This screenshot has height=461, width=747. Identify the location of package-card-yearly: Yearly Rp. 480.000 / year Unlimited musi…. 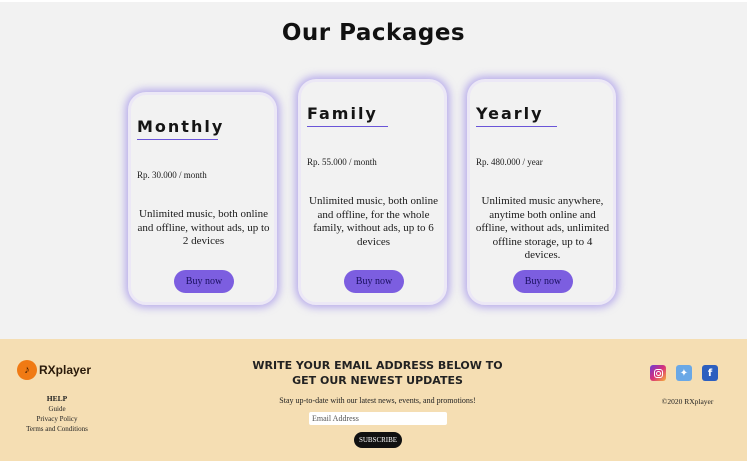
(541, 192).